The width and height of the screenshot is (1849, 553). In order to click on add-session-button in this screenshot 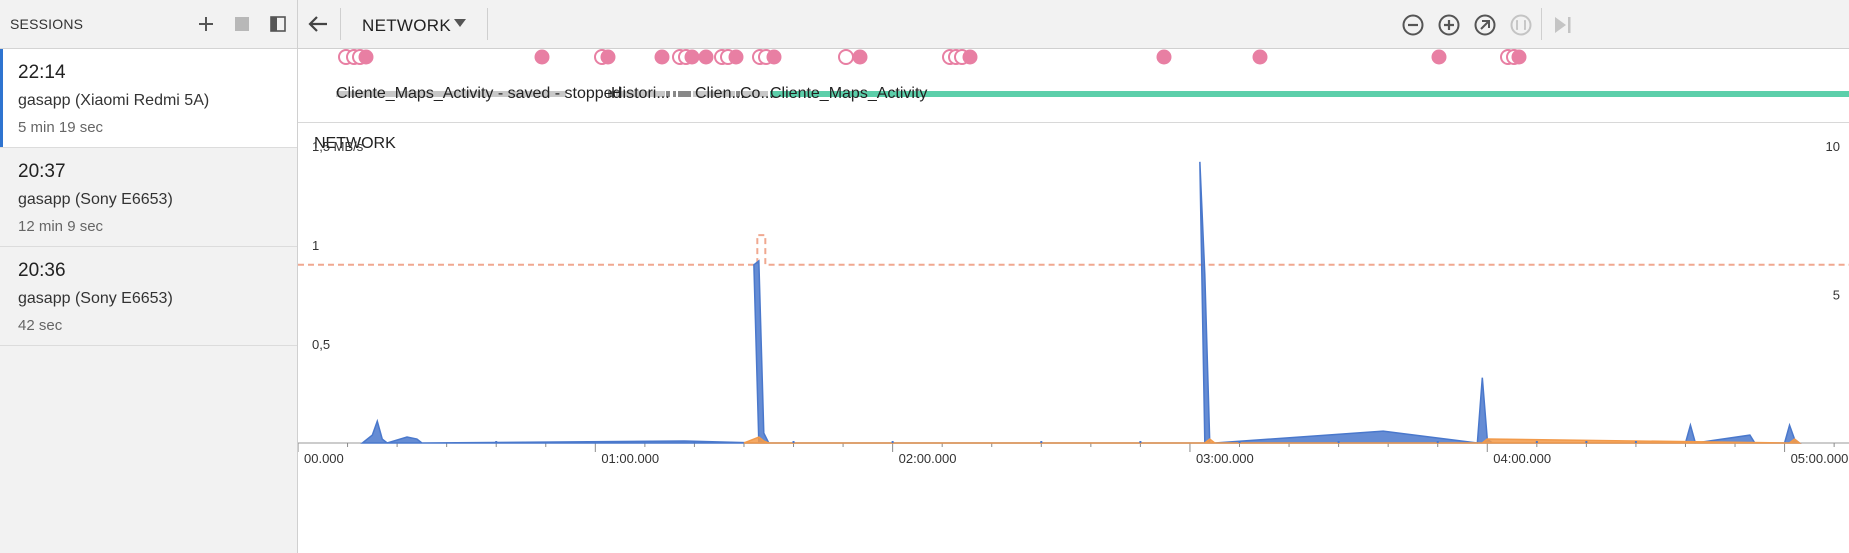, I will do `click(206, 24)`.